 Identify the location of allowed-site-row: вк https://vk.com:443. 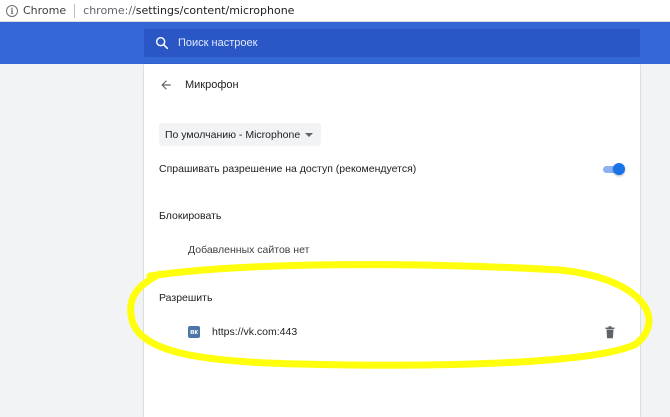
(392, 332).